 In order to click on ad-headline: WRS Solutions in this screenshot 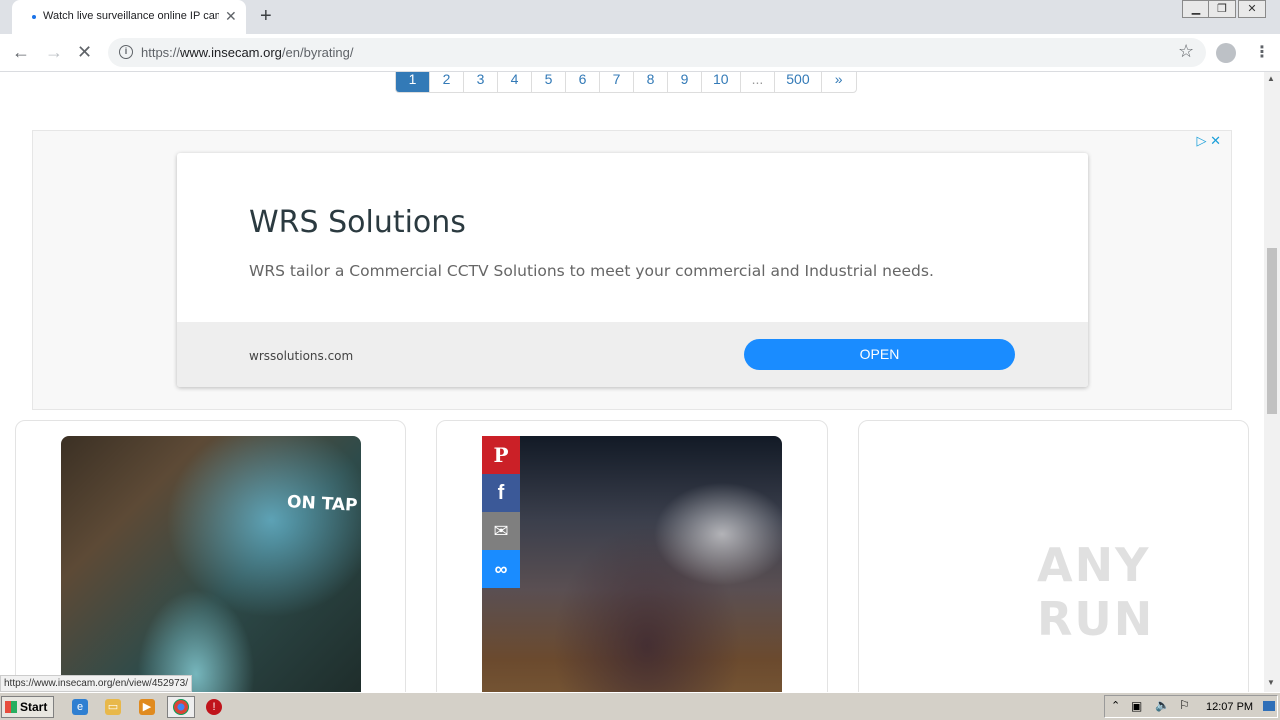, I will do `click(357, 222)`.